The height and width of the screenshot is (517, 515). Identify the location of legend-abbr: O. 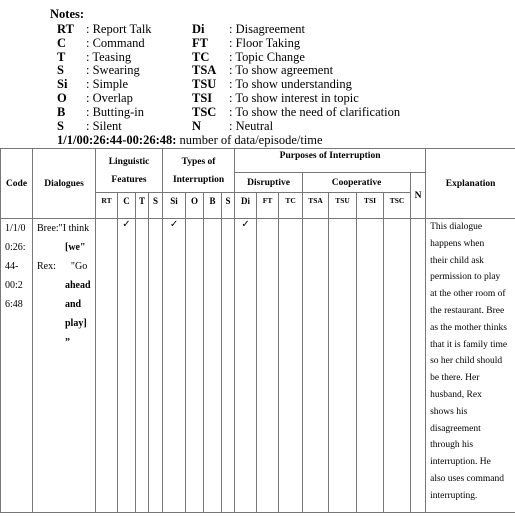
(62, 98).